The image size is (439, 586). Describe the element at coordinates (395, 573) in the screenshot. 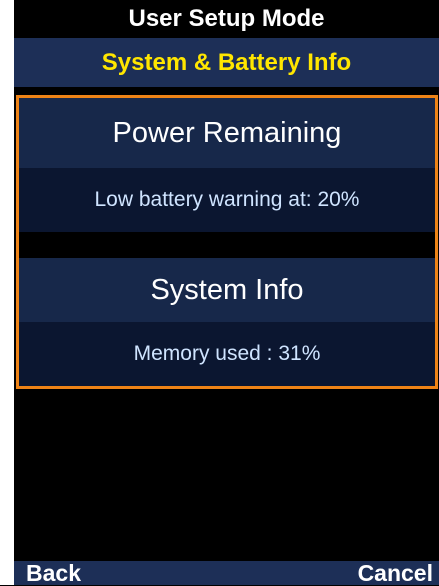

I see `cancel-softkey: Cancel` at that location.